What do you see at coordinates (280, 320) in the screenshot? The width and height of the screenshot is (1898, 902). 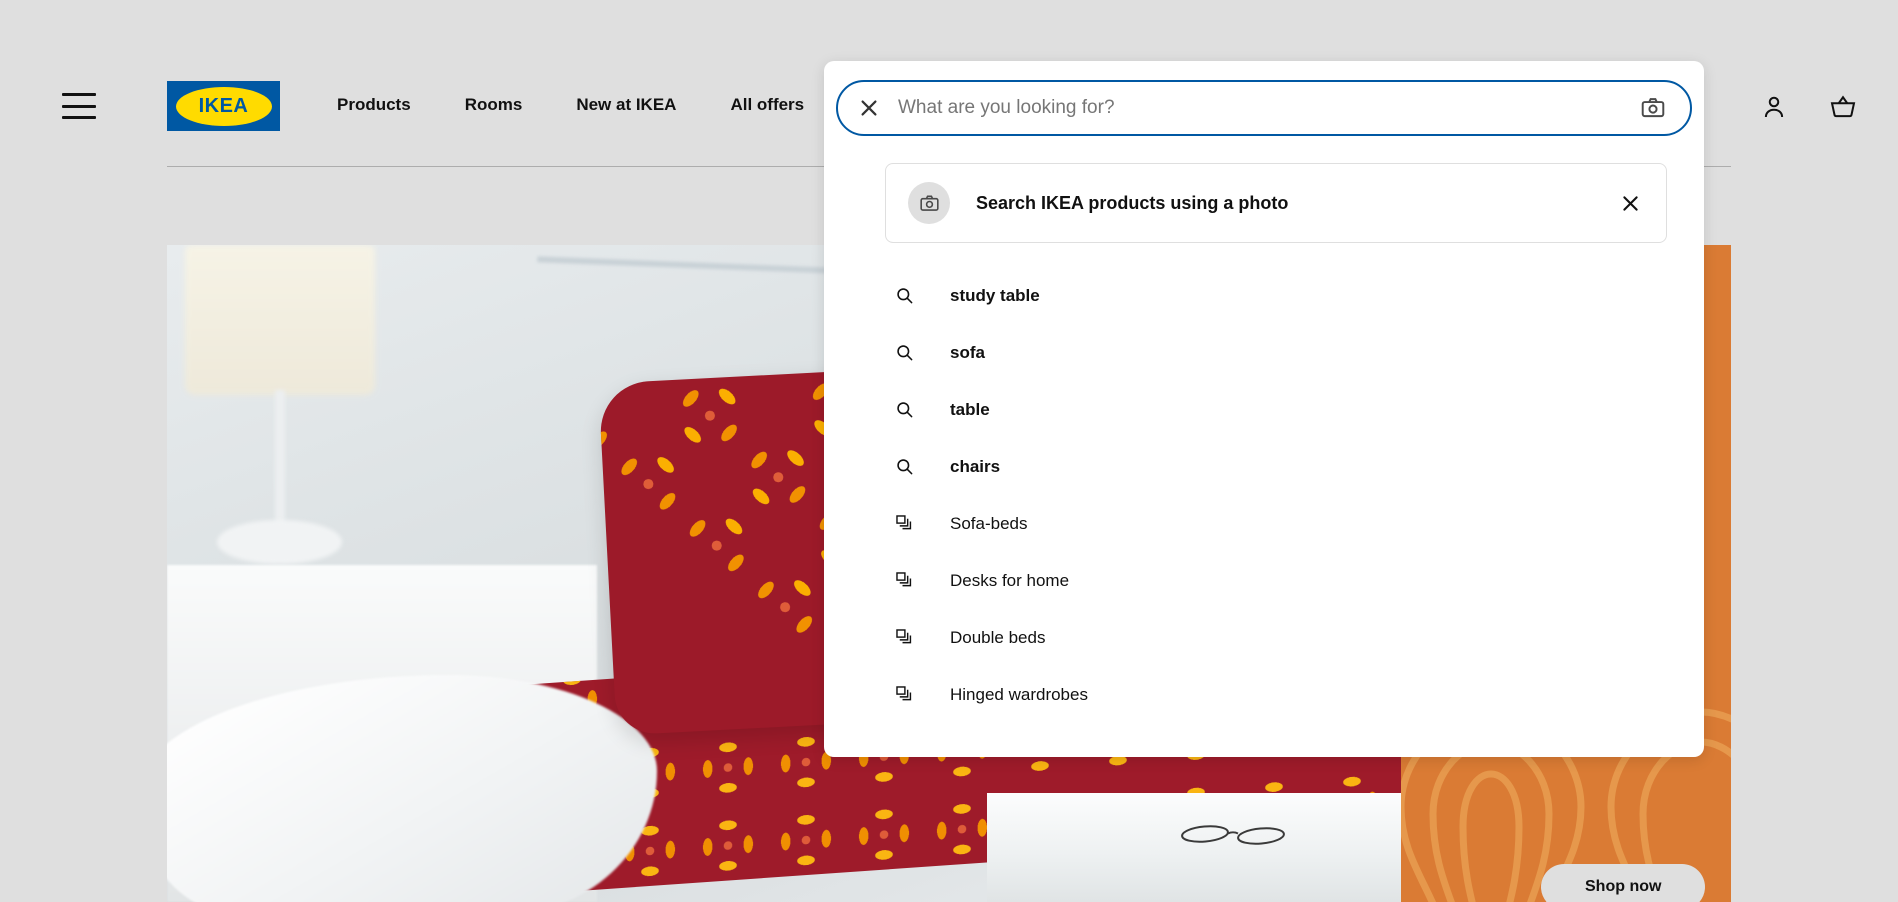 I see `lamp-shade` at bounding box center [280, 320].